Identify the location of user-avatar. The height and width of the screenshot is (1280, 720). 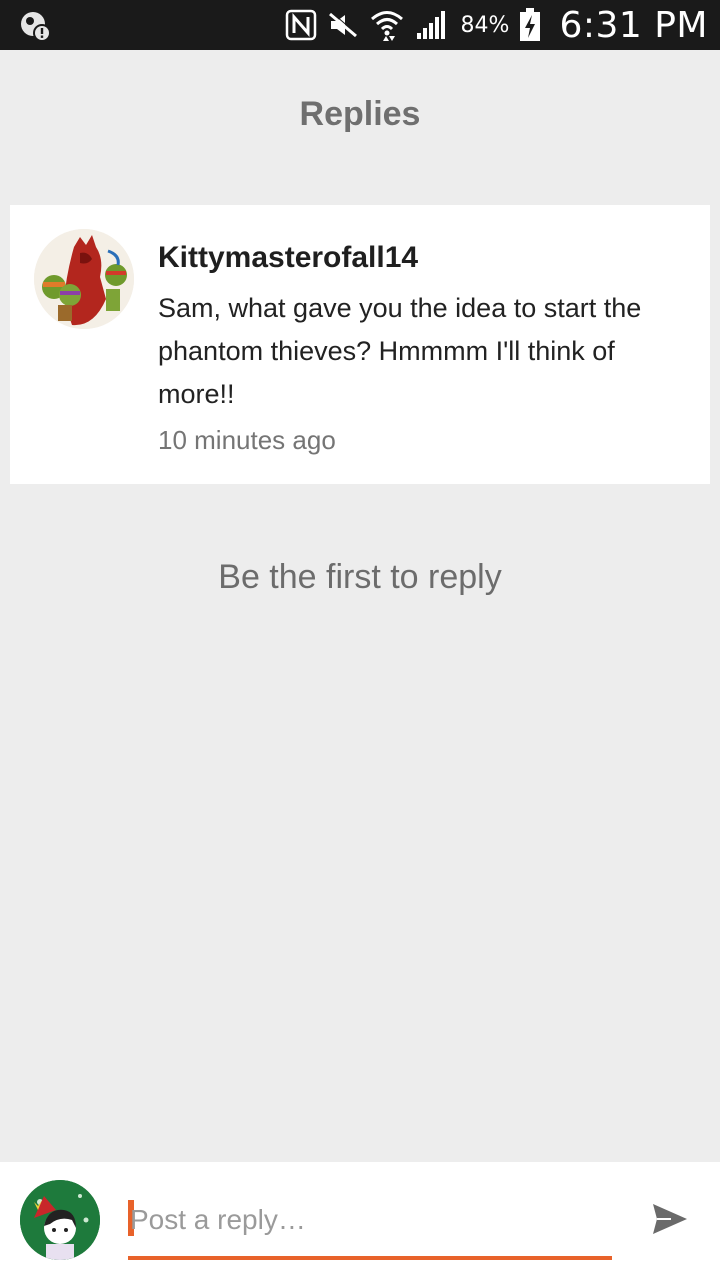
(60, 1220).